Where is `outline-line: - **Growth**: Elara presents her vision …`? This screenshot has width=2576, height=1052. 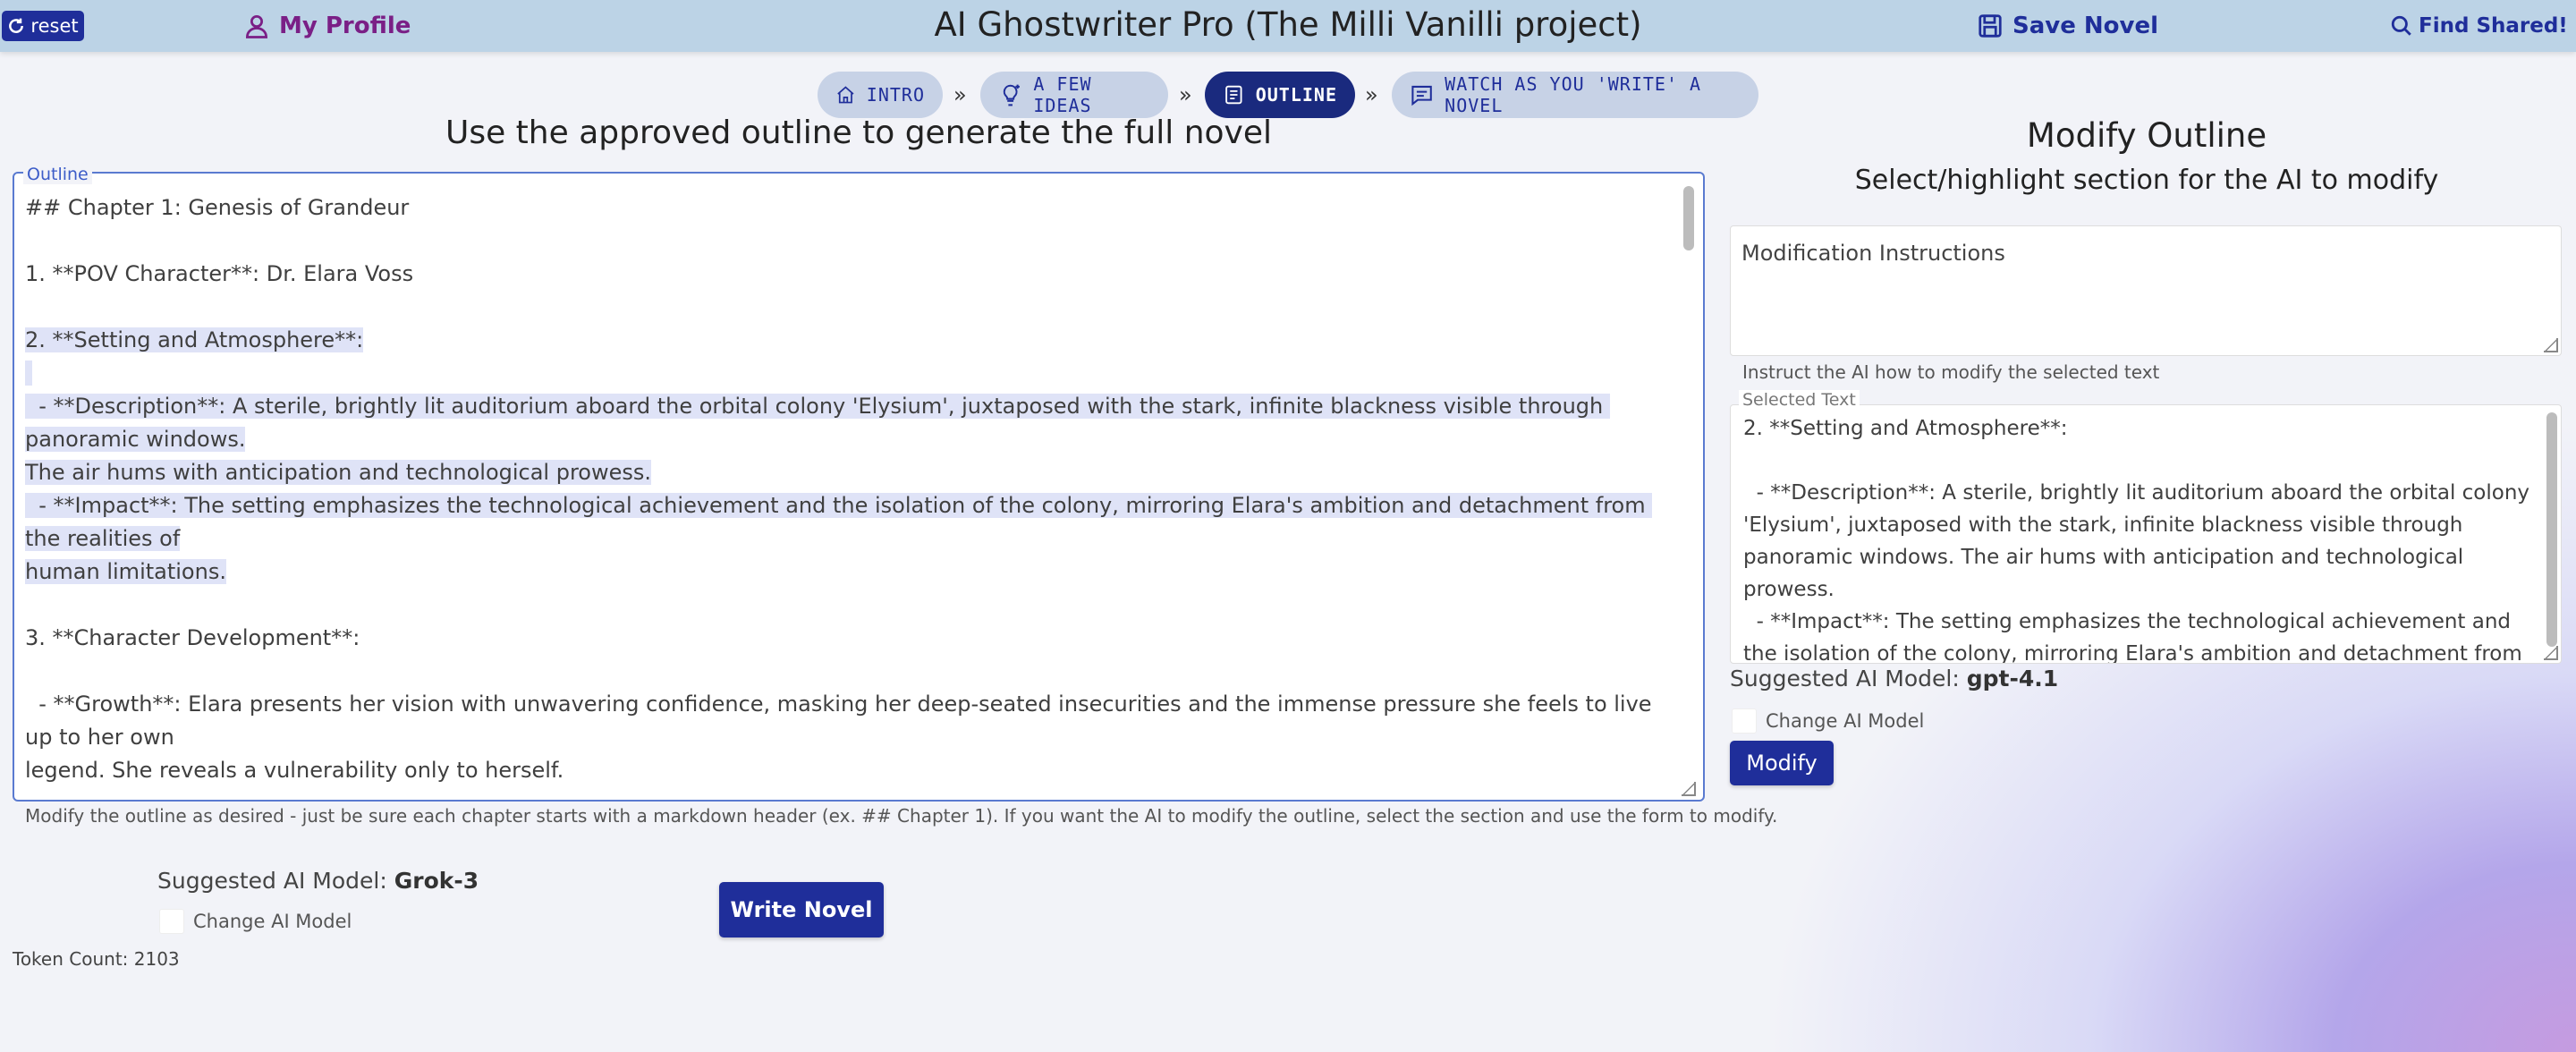
outline-line: - **Growth**: Elara presents her vision … is located at coordinates (842, 720).